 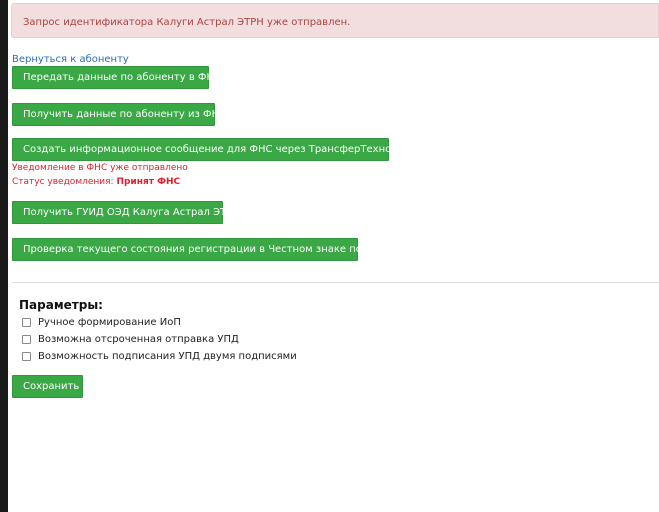 I want to click on deferred-upd-checkbox, so click(x=26, y=339).